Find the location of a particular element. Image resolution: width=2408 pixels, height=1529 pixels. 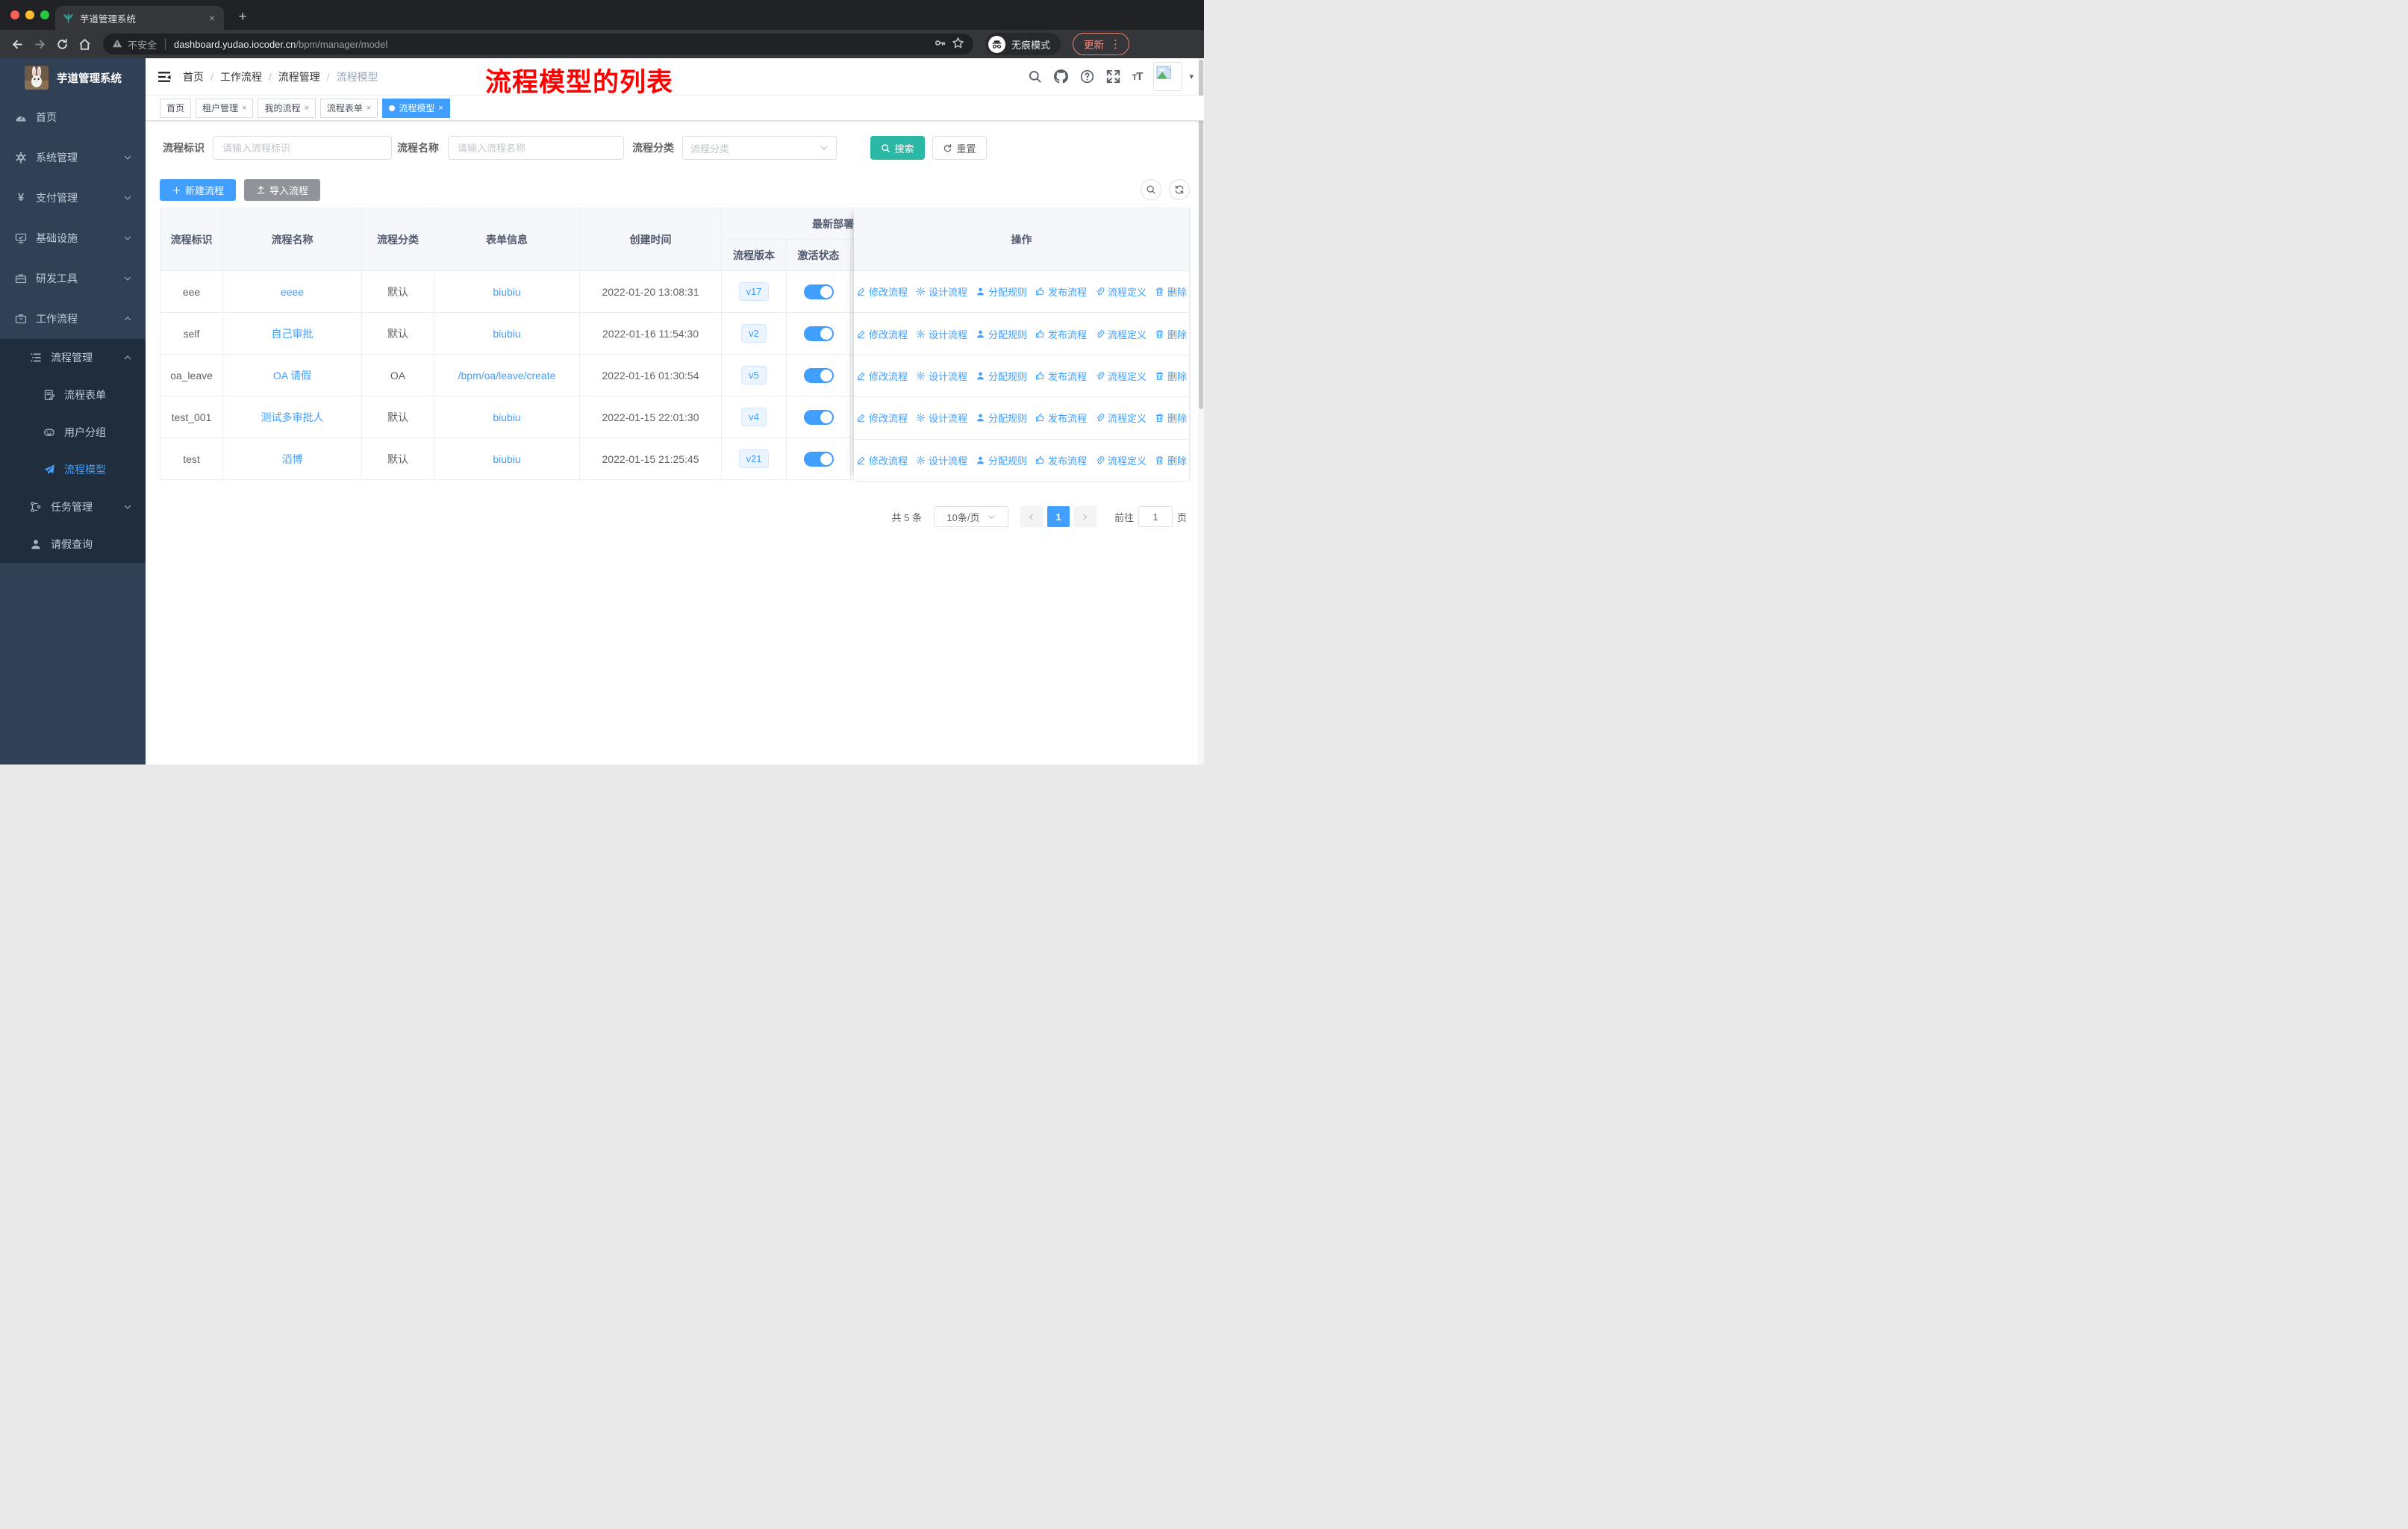

tag-process-model: 流程模型 × is located at coordinates (416, 108).